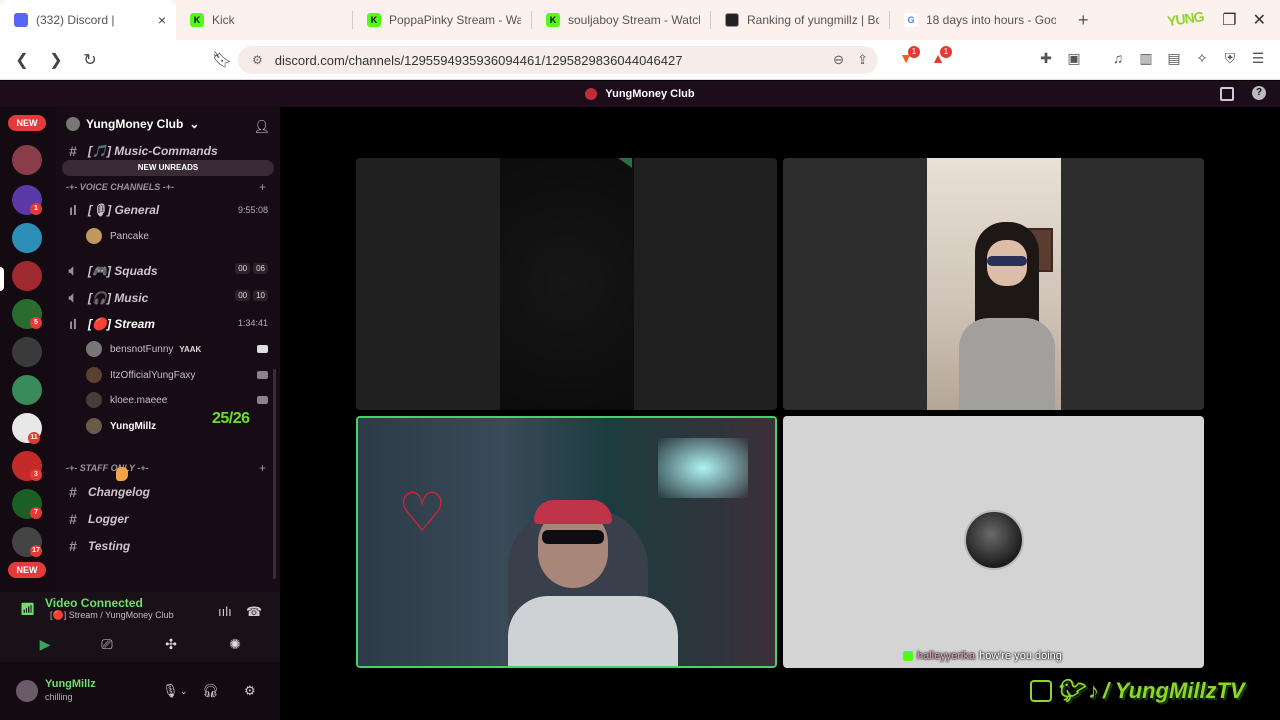 Image resolution: width=1280 pixels, height=720 pixels. I want to click on camera-button: ▶, so click(45, 644).